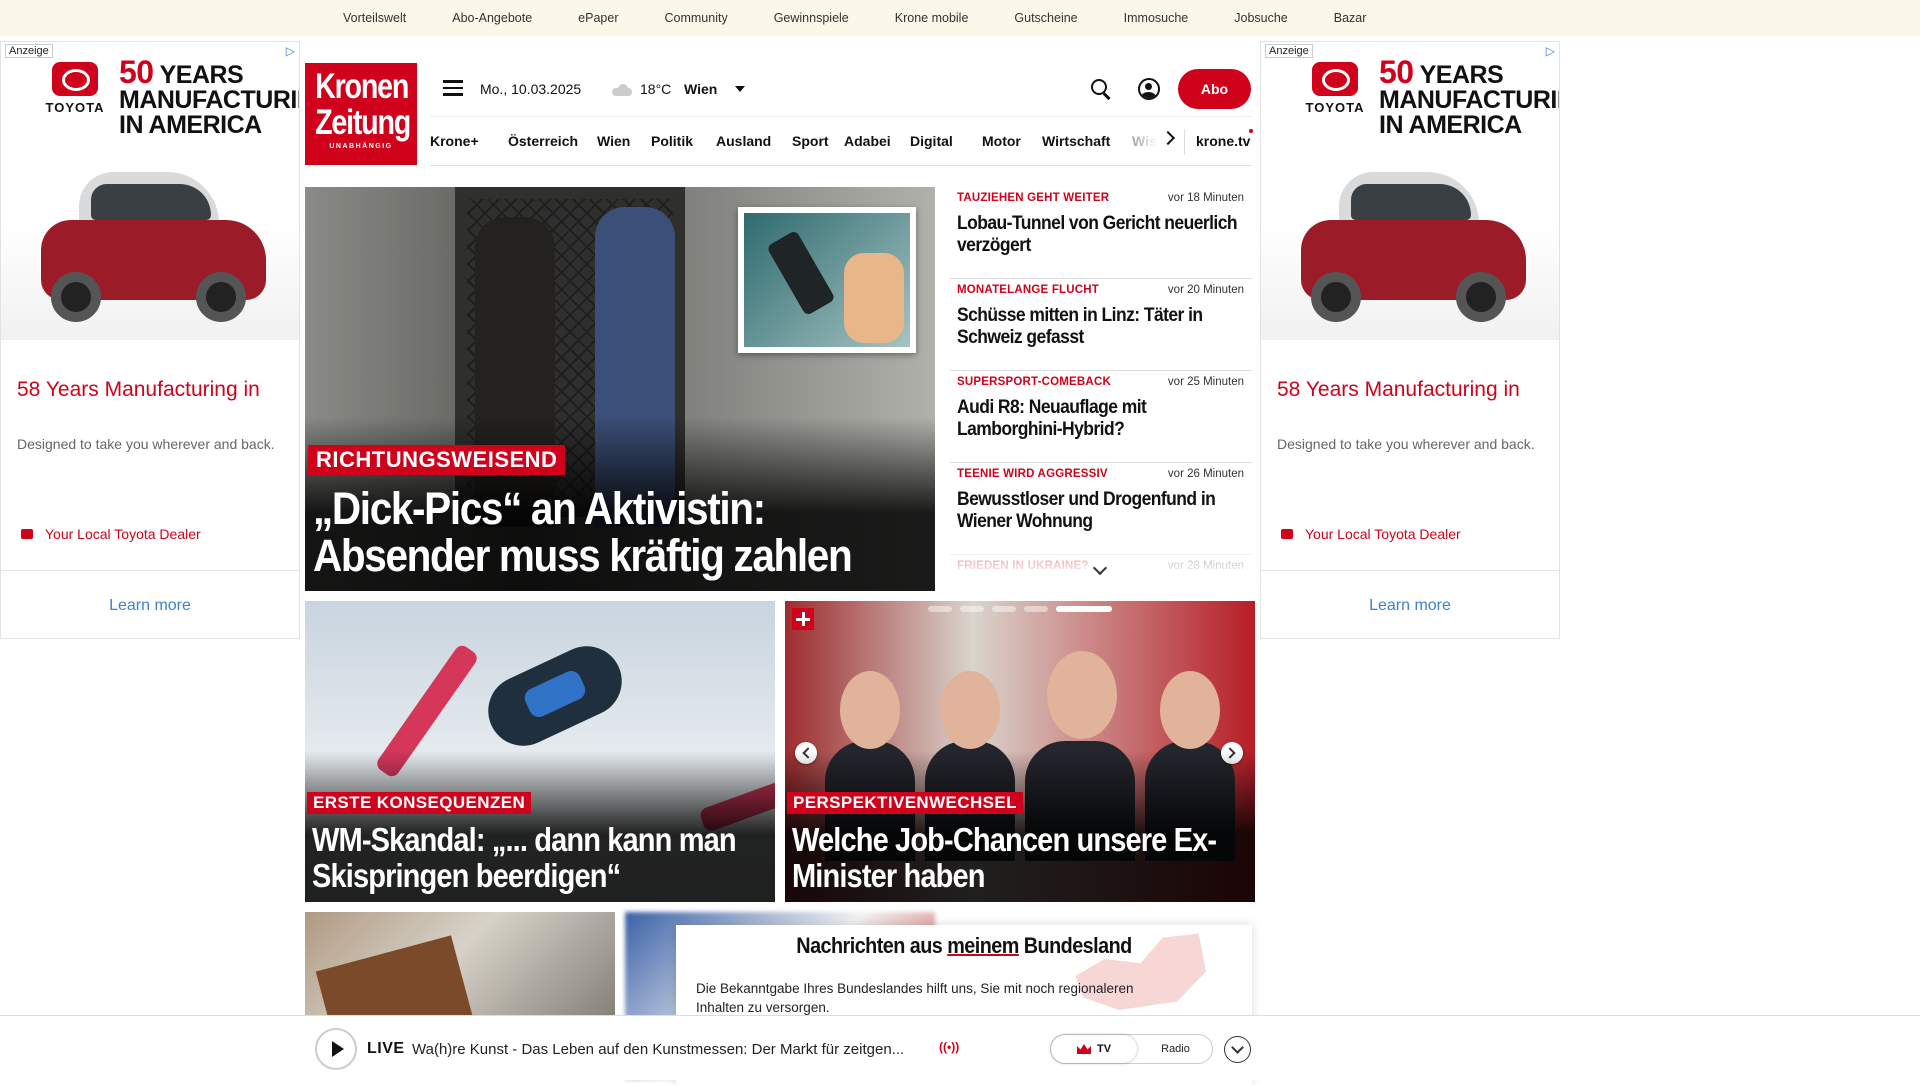 The height and width of the screenshot is (1085, 1920). What do you see at coordinates (1032, 474) in the screenshot?
I see `feed-kicker: TEENIE WIRD AGGRESSIV` at bounding box center [1032, 474].